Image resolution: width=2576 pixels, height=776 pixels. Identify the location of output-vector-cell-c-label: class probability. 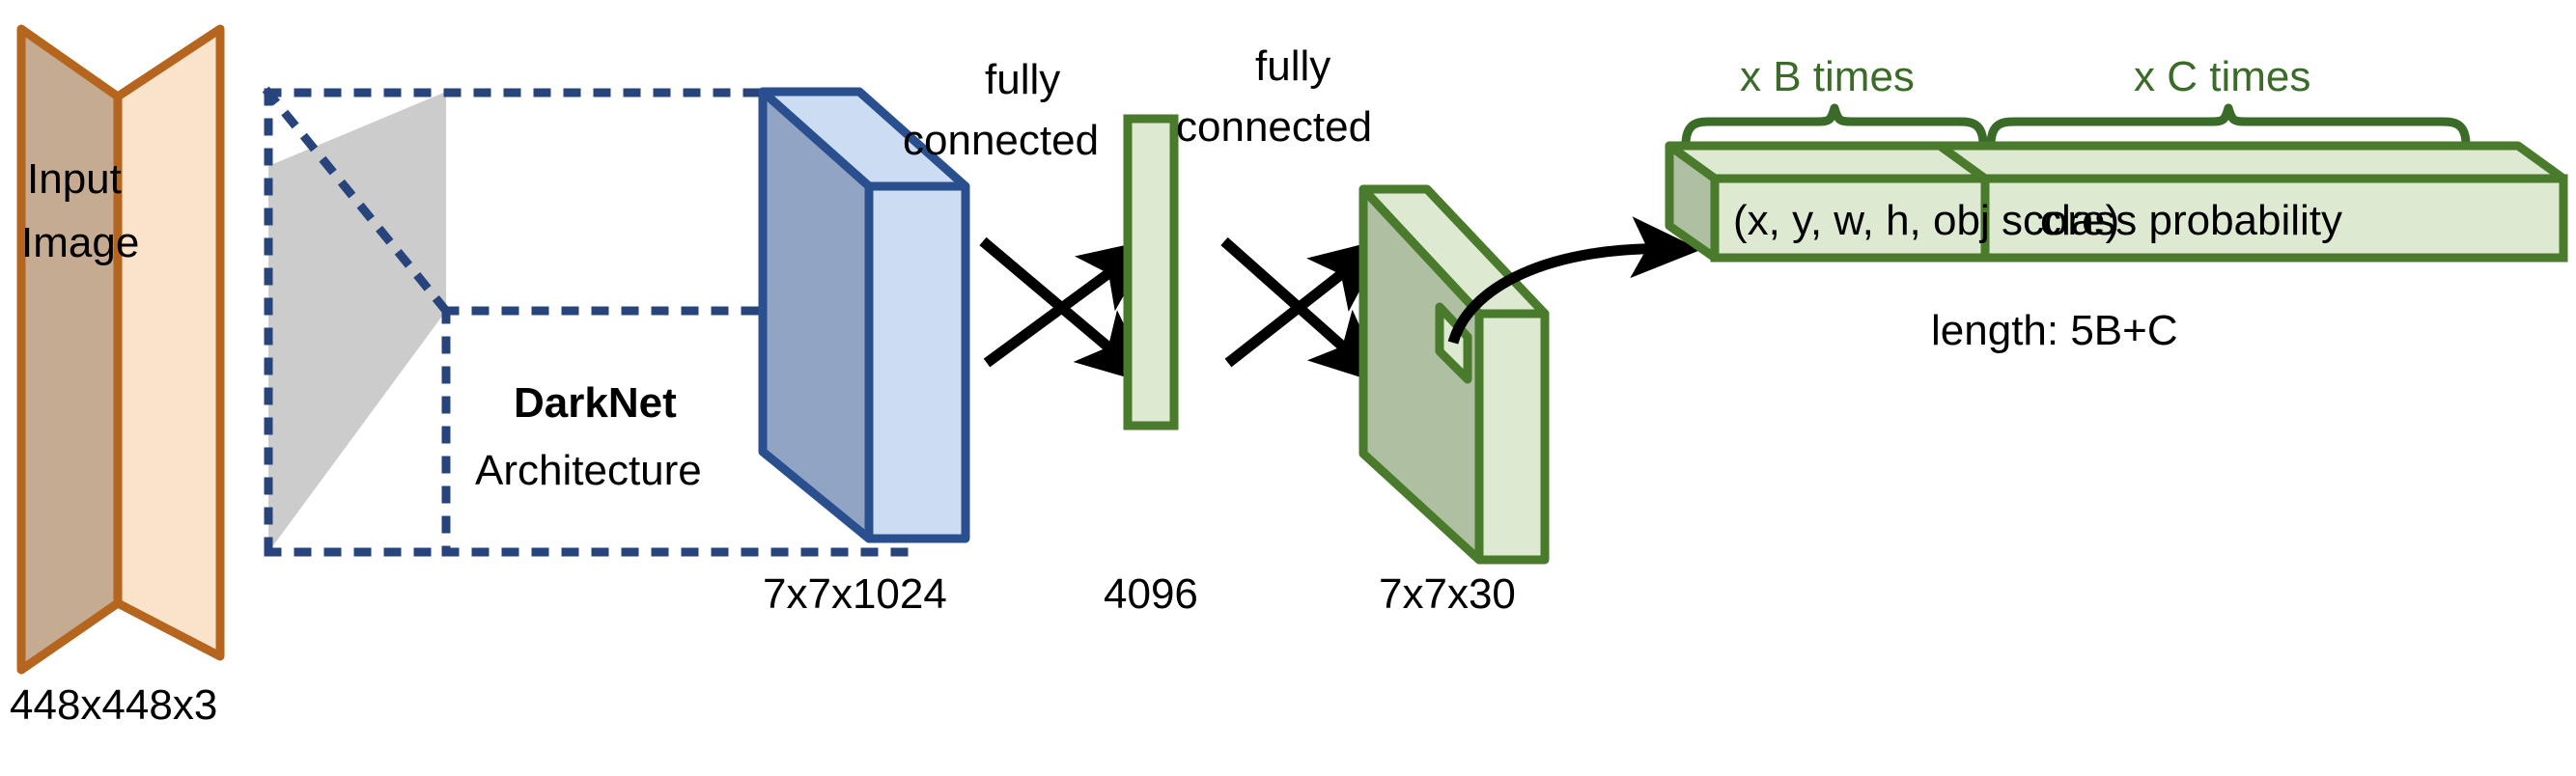
(2191, 221).